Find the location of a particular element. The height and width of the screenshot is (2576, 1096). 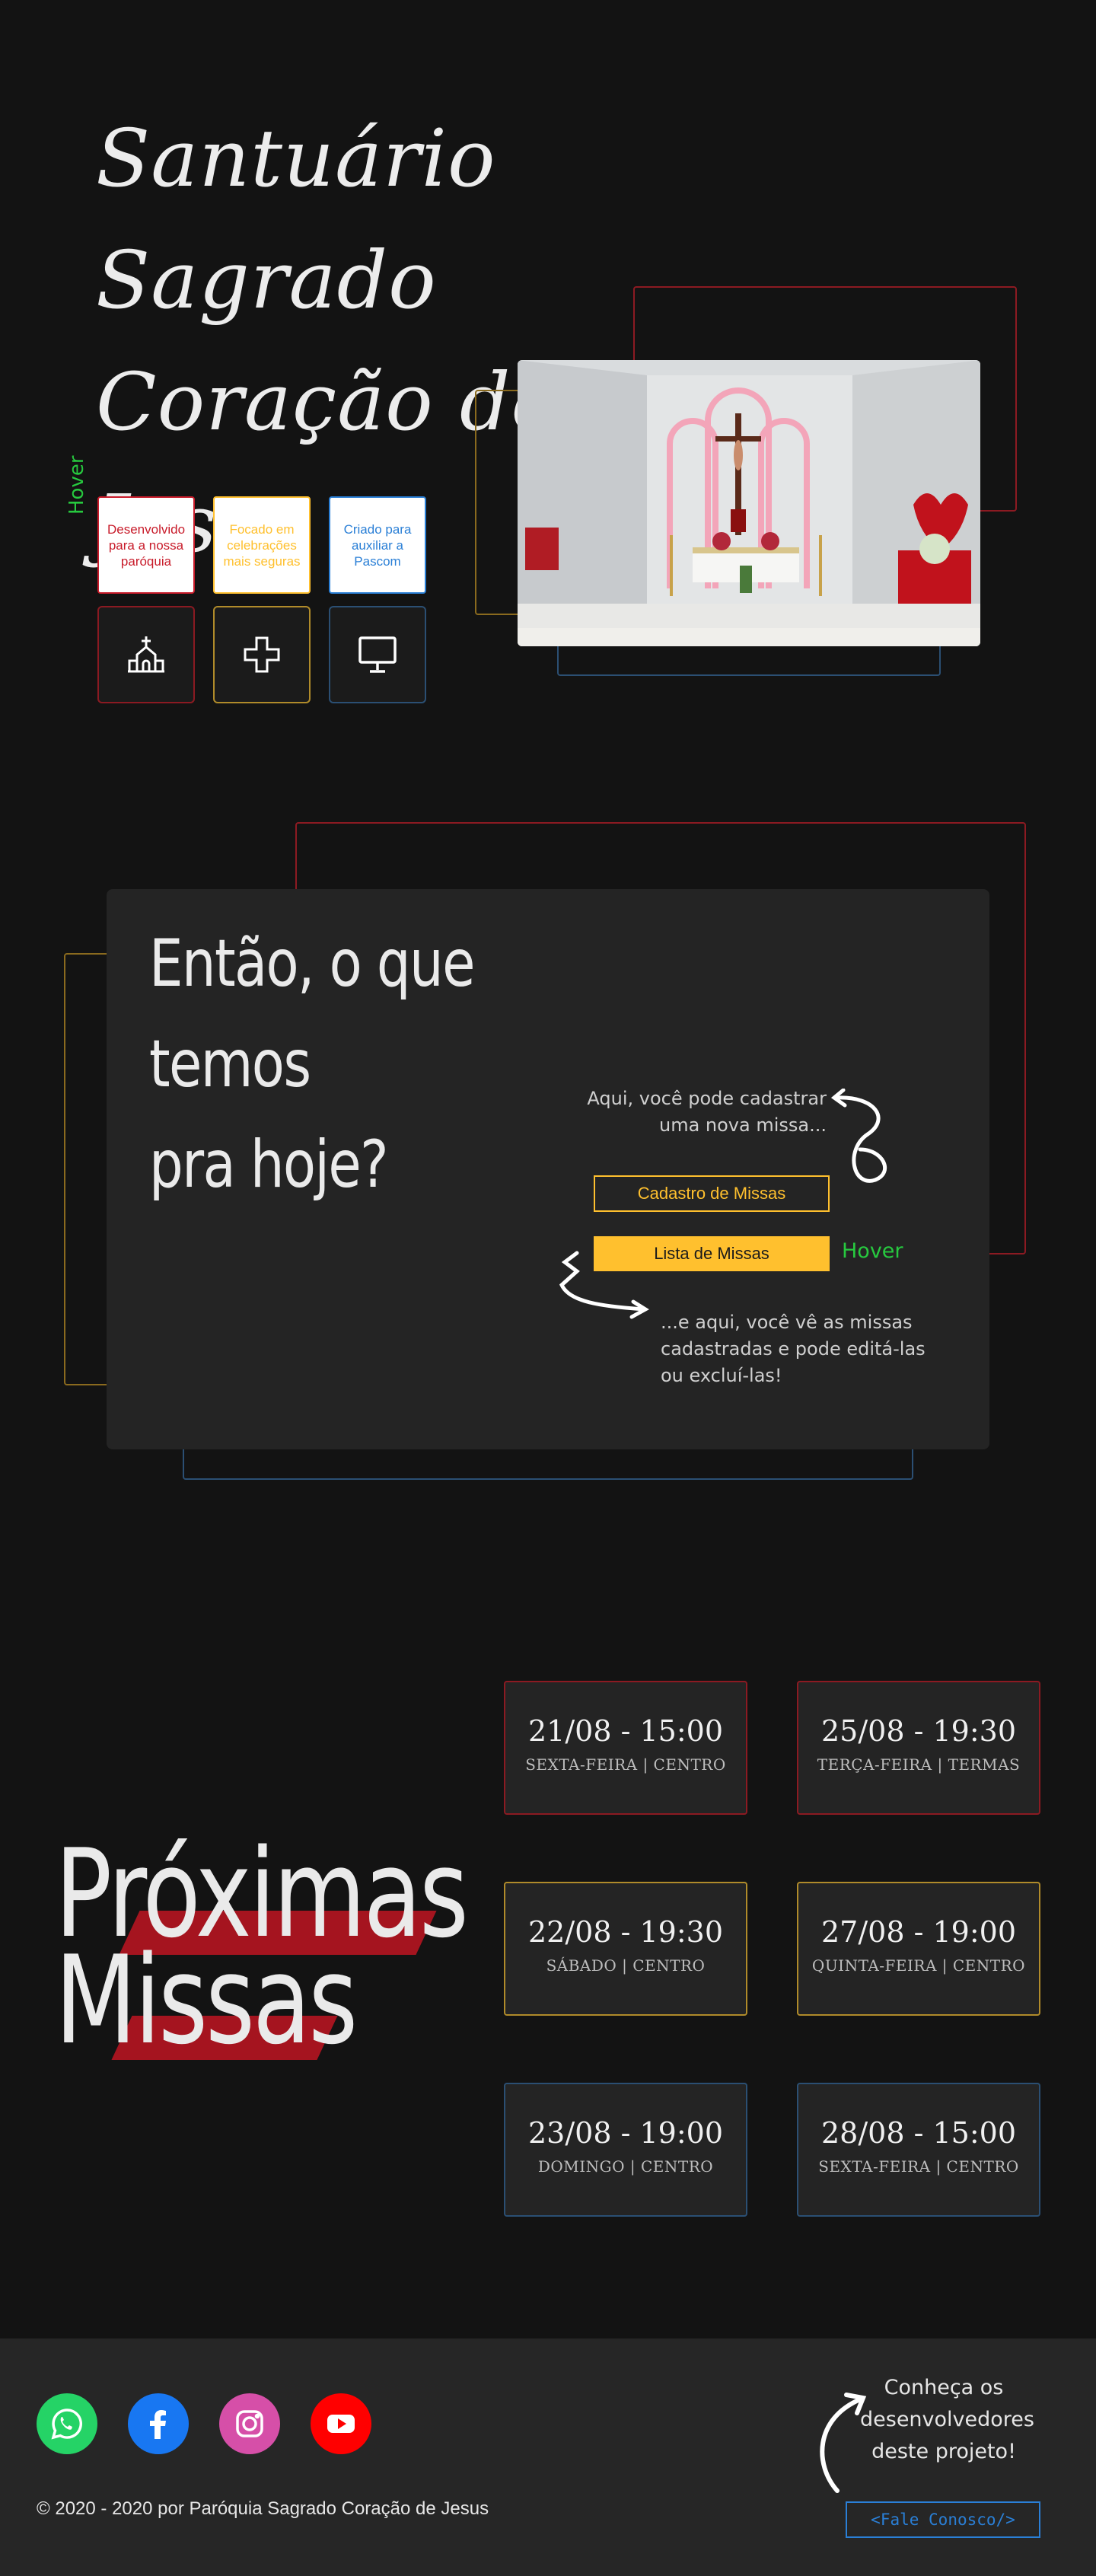

register-mass-button: Cadastro de Missas is located at coordinates (712, 1193).